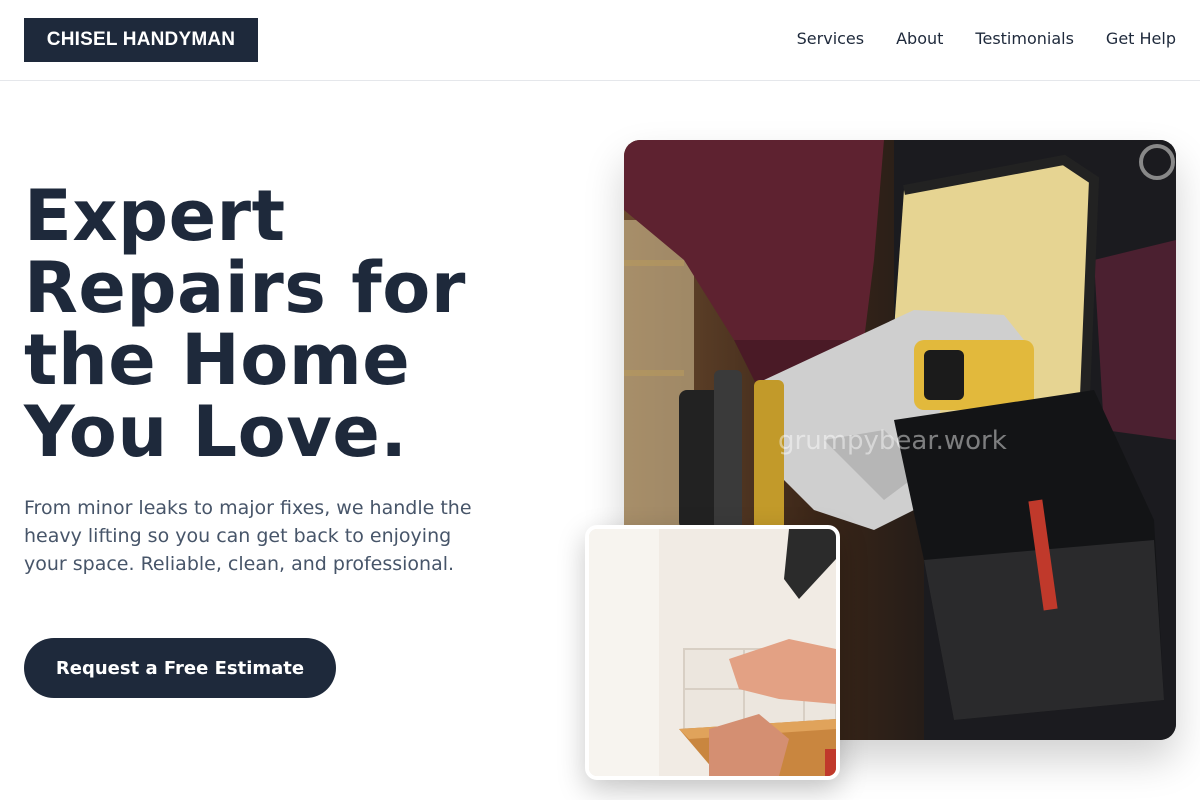  Describe the element at coordinates (830, 39) in the screenshot. I see `nav-link-services: Services` at that location.